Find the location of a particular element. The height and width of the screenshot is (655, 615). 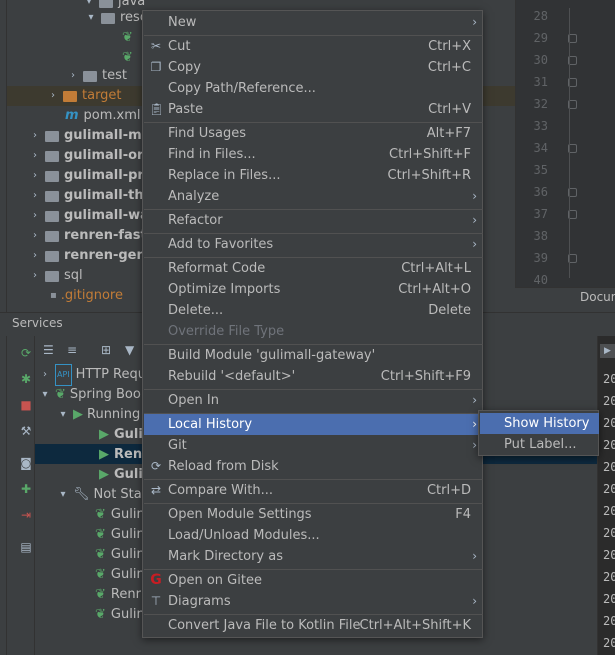

tree-row-module: › gulimall-pro is located at coordinates (91, 176).